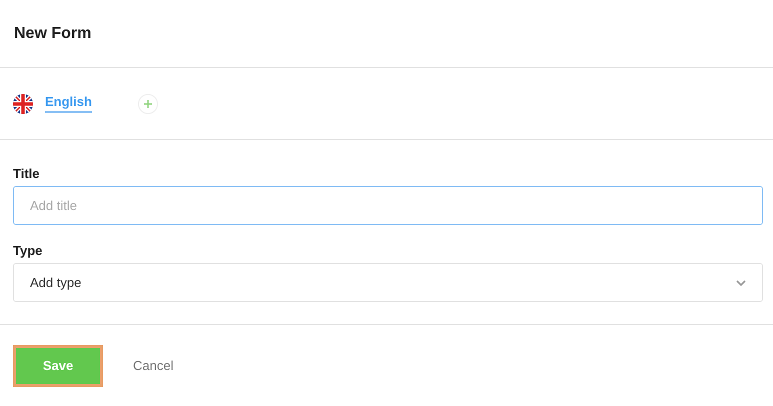  Describe the element at coordinates (388, 282) in the screenshot. I see `type-dropdown: Add type` at that location.